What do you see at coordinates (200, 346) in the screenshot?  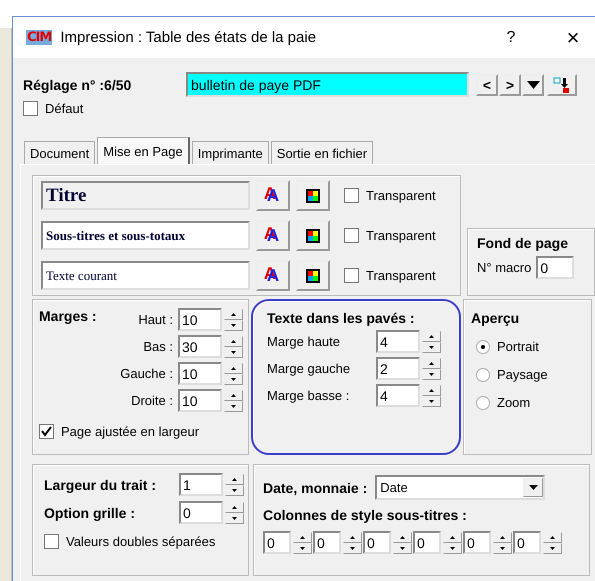 I see `number-field: 30` at bounding box center [200, 346].